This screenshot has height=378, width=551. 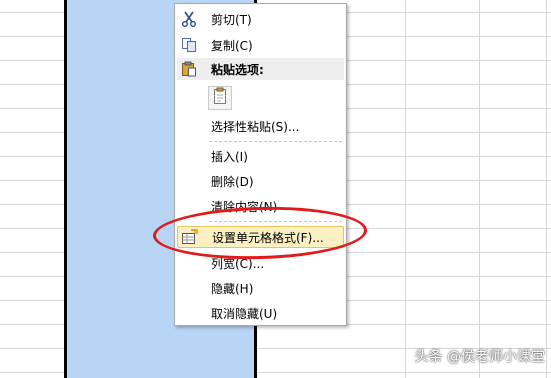 I want to click on watermark: 头条 @侯老师小课堂, so click(x=479, y=357).